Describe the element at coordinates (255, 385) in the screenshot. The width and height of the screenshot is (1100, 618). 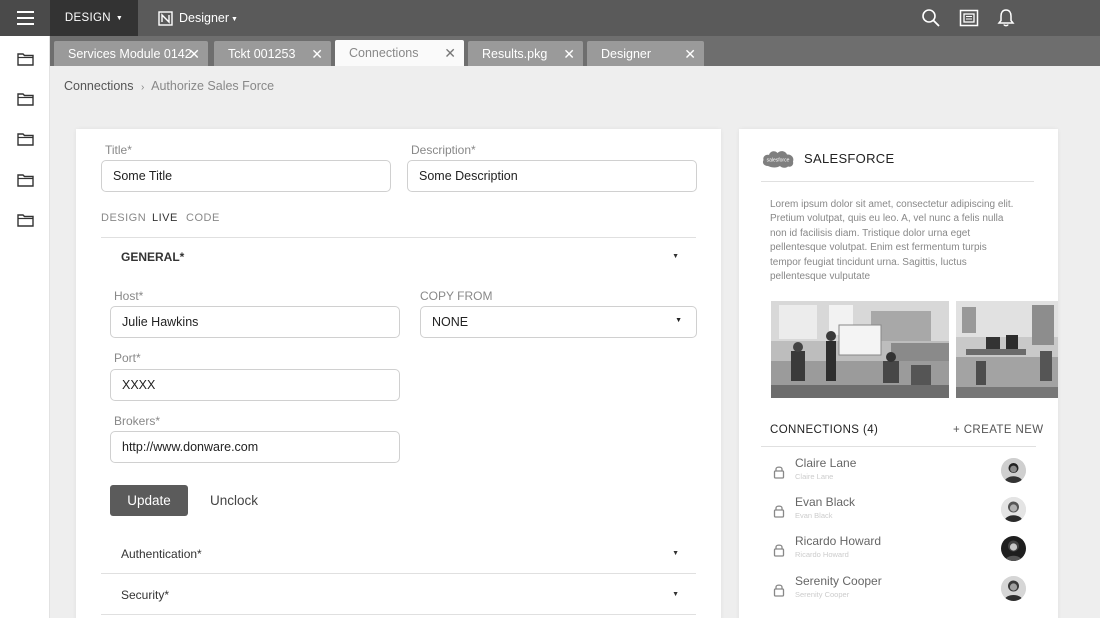
I see `port-input: XXXX` at that location.